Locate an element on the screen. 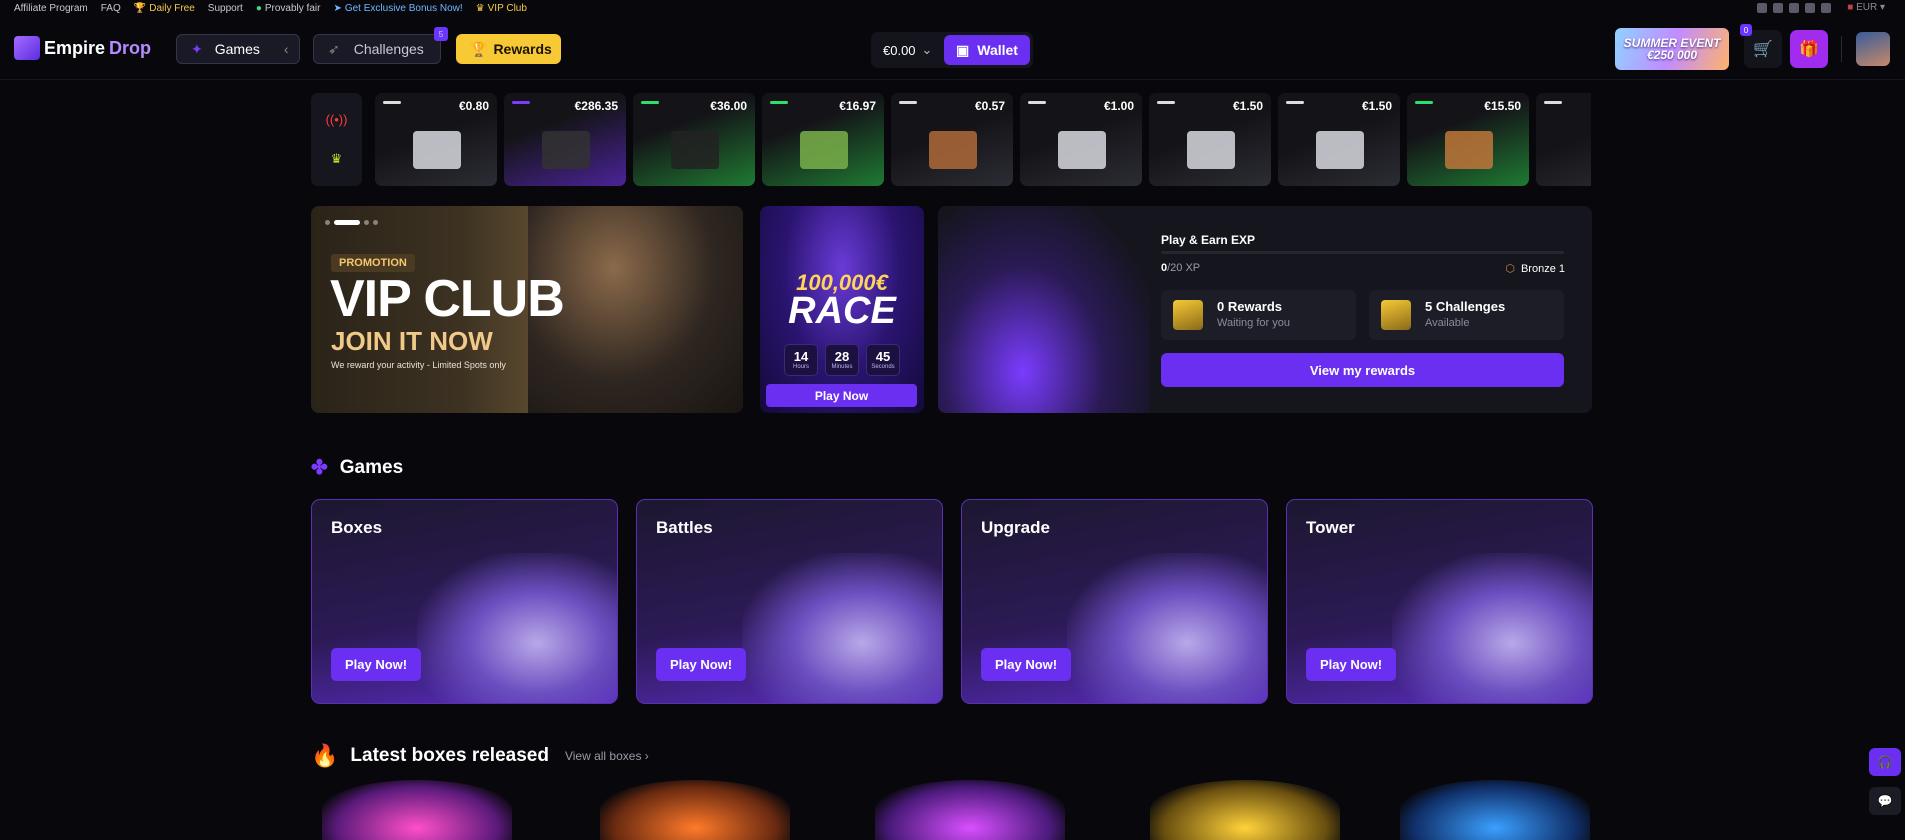 Image resolution: width=1905 pixels, height=840 pixels. affiliate-link: Affiliate Program is located at coordinates (51, 8).